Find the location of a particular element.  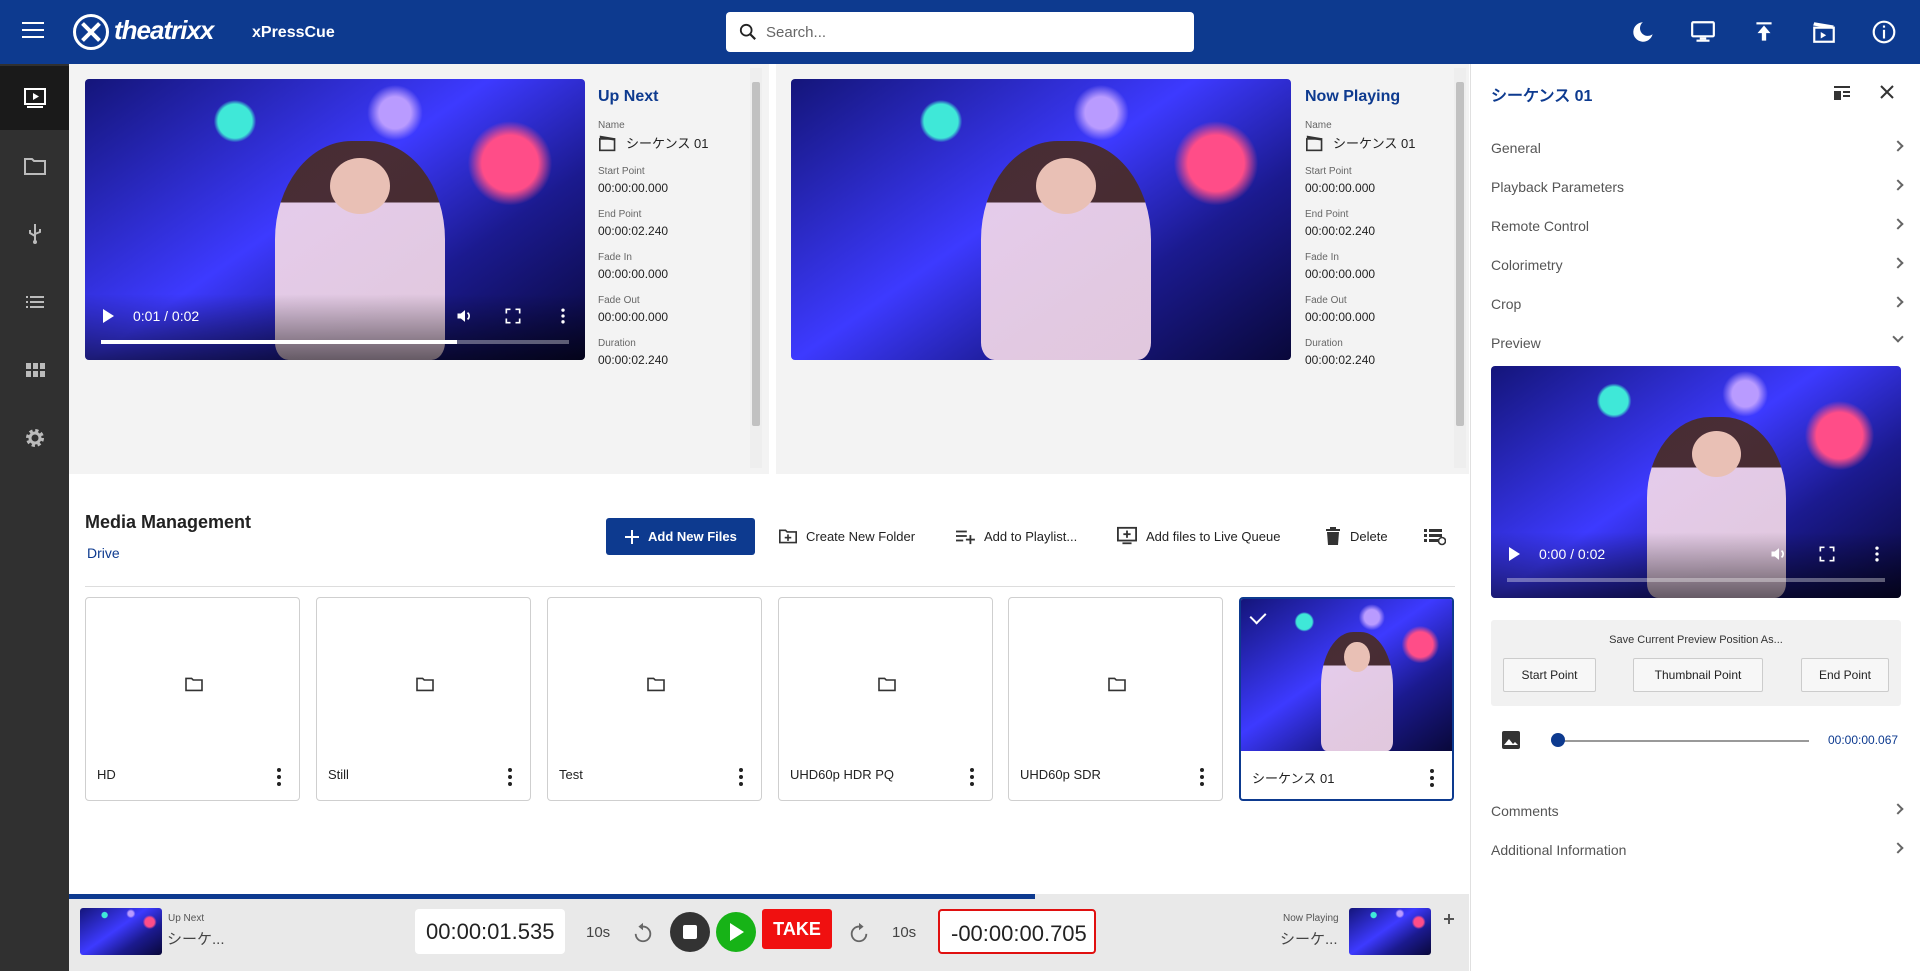

sidebar-item-media is located at coordinates (34, 166).